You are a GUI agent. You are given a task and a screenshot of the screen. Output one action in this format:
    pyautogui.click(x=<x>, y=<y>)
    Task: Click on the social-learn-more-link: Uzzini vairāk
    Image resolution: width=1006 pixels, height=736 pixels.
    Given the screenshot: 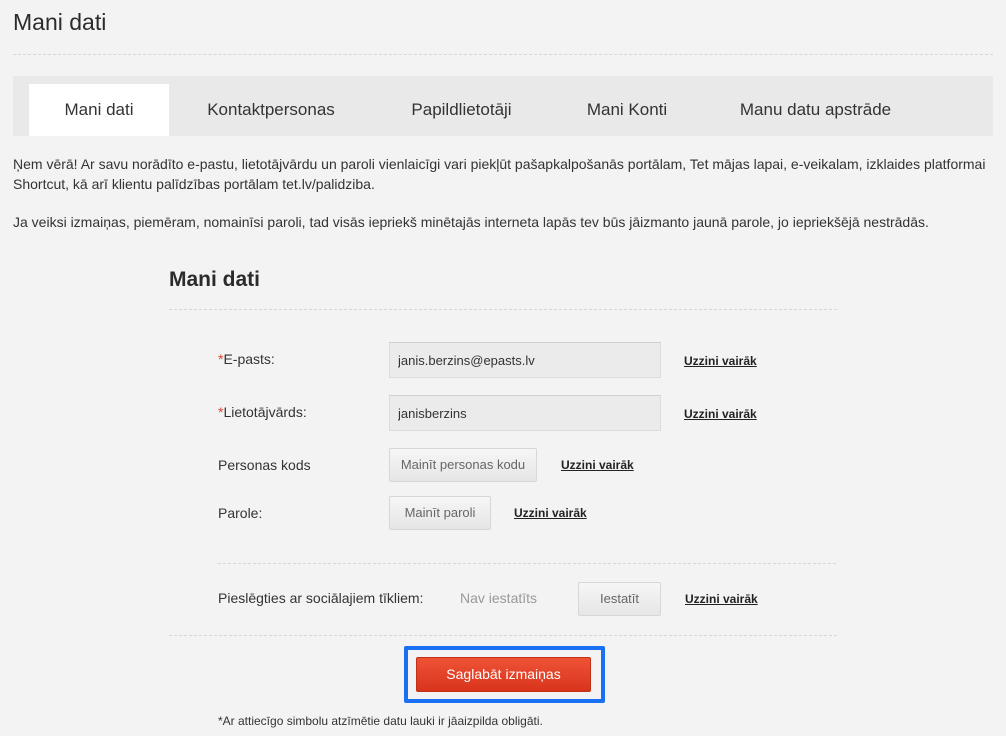 What is the action you would take?
    pyautogui.click(x=721, y=599)
    